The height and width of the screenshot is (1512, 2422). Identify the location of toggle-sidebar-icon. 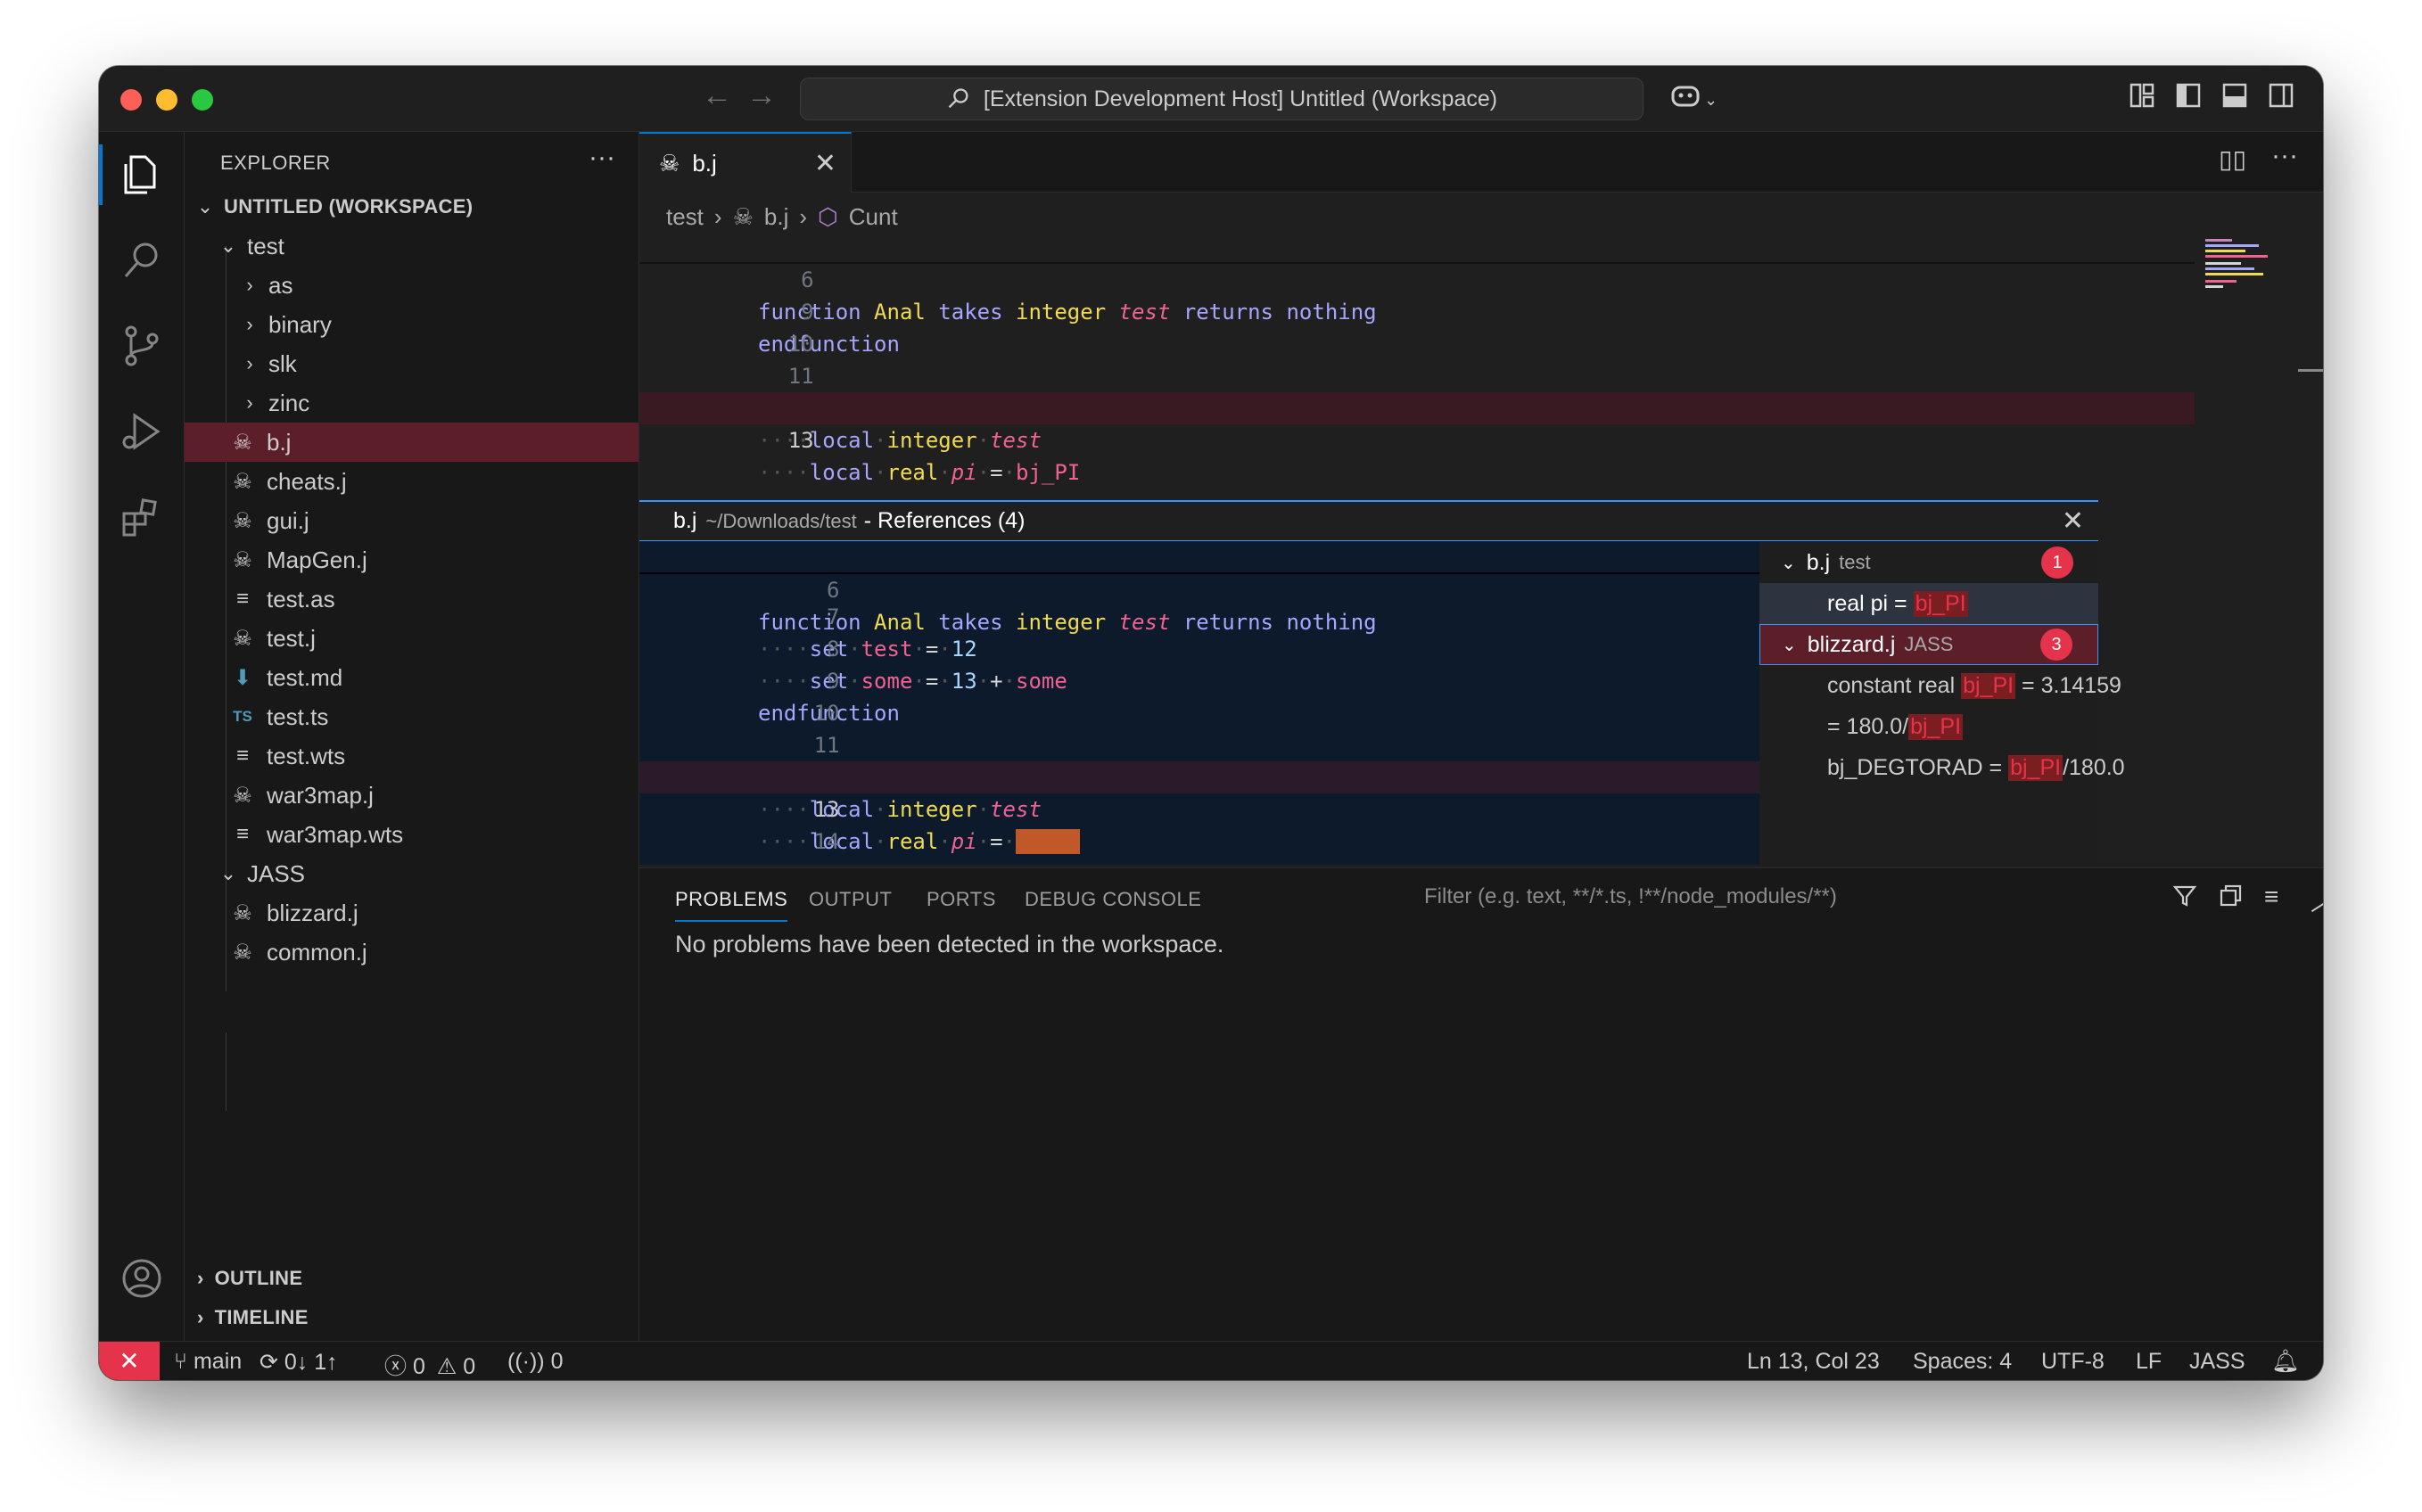
(2188, 99).